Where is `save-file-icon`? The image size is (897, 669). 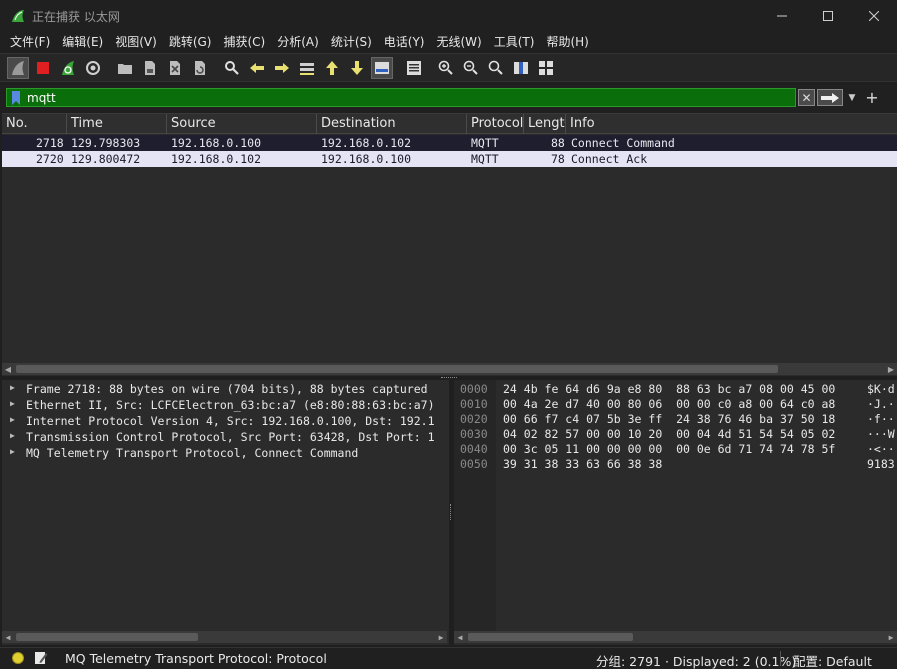 save-file-icon is located at coordinates (150, 68).